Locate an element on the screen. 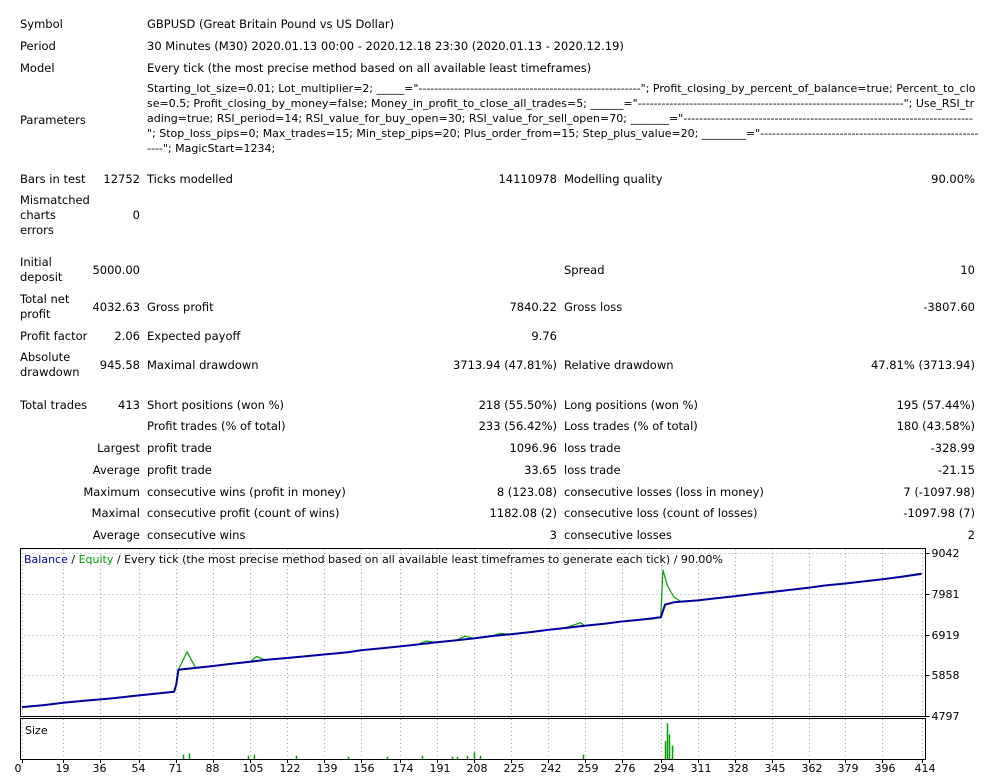 The image size is (1000, 783). maxconsprofit-label: consecutive profit (count of wins) is located at coordinates (243, 513).